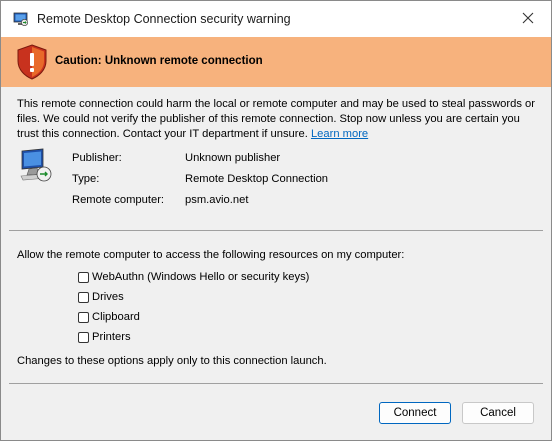  I want to click on close-icon, so click(528, 19).